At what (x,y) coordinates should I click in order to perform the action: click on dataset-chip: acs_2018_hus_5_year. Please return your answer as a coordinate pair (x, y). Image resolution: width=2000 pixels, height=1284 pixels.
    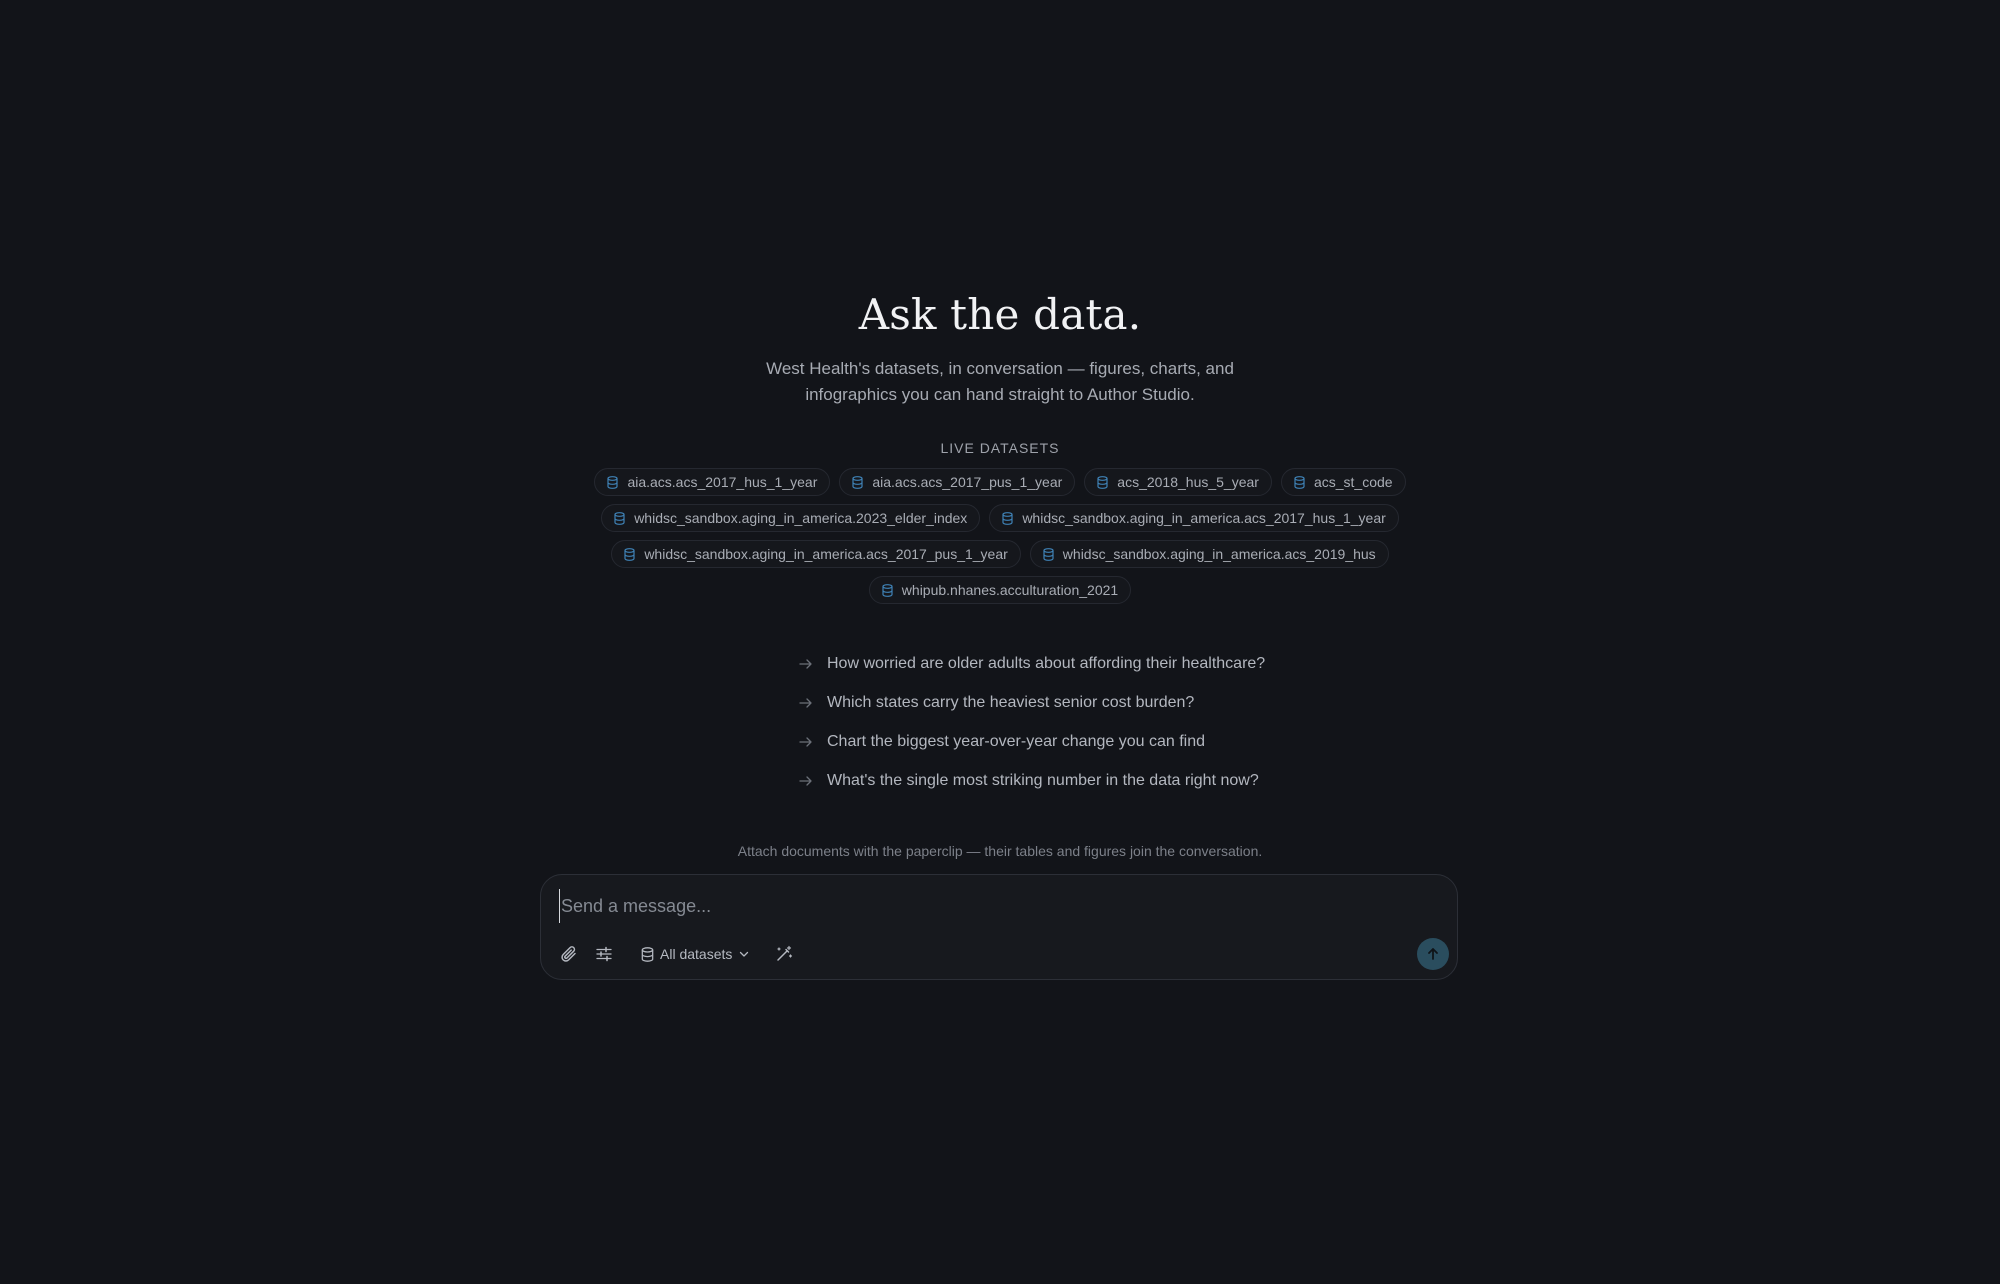
    Looking at the image, I should click on (1178, 482).